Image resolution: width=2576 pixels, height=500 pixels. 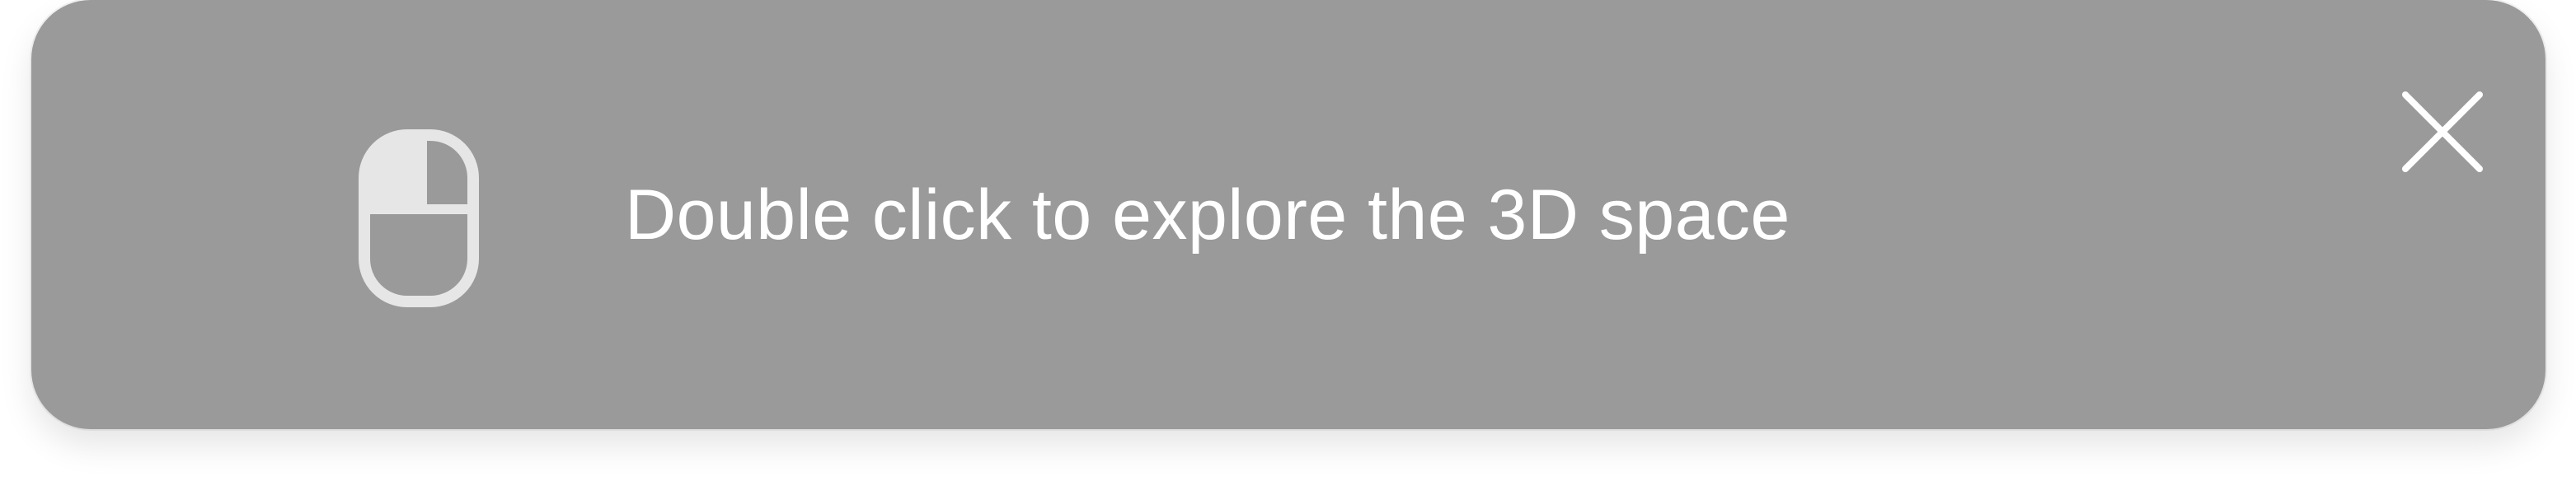 I want to click on hint-message: Double click to explore the 3D space, so click(x=1207, y=215).